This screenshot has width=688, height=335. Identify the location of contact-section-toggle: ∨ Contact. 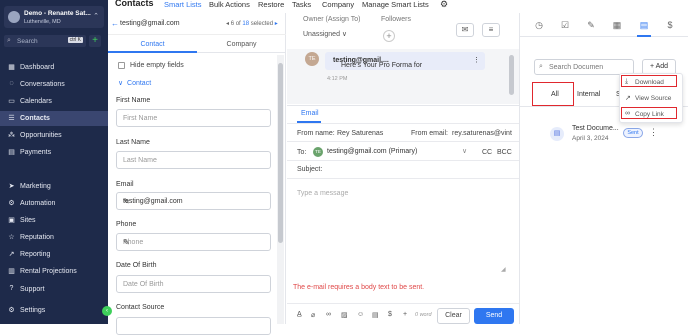
(134, 83).